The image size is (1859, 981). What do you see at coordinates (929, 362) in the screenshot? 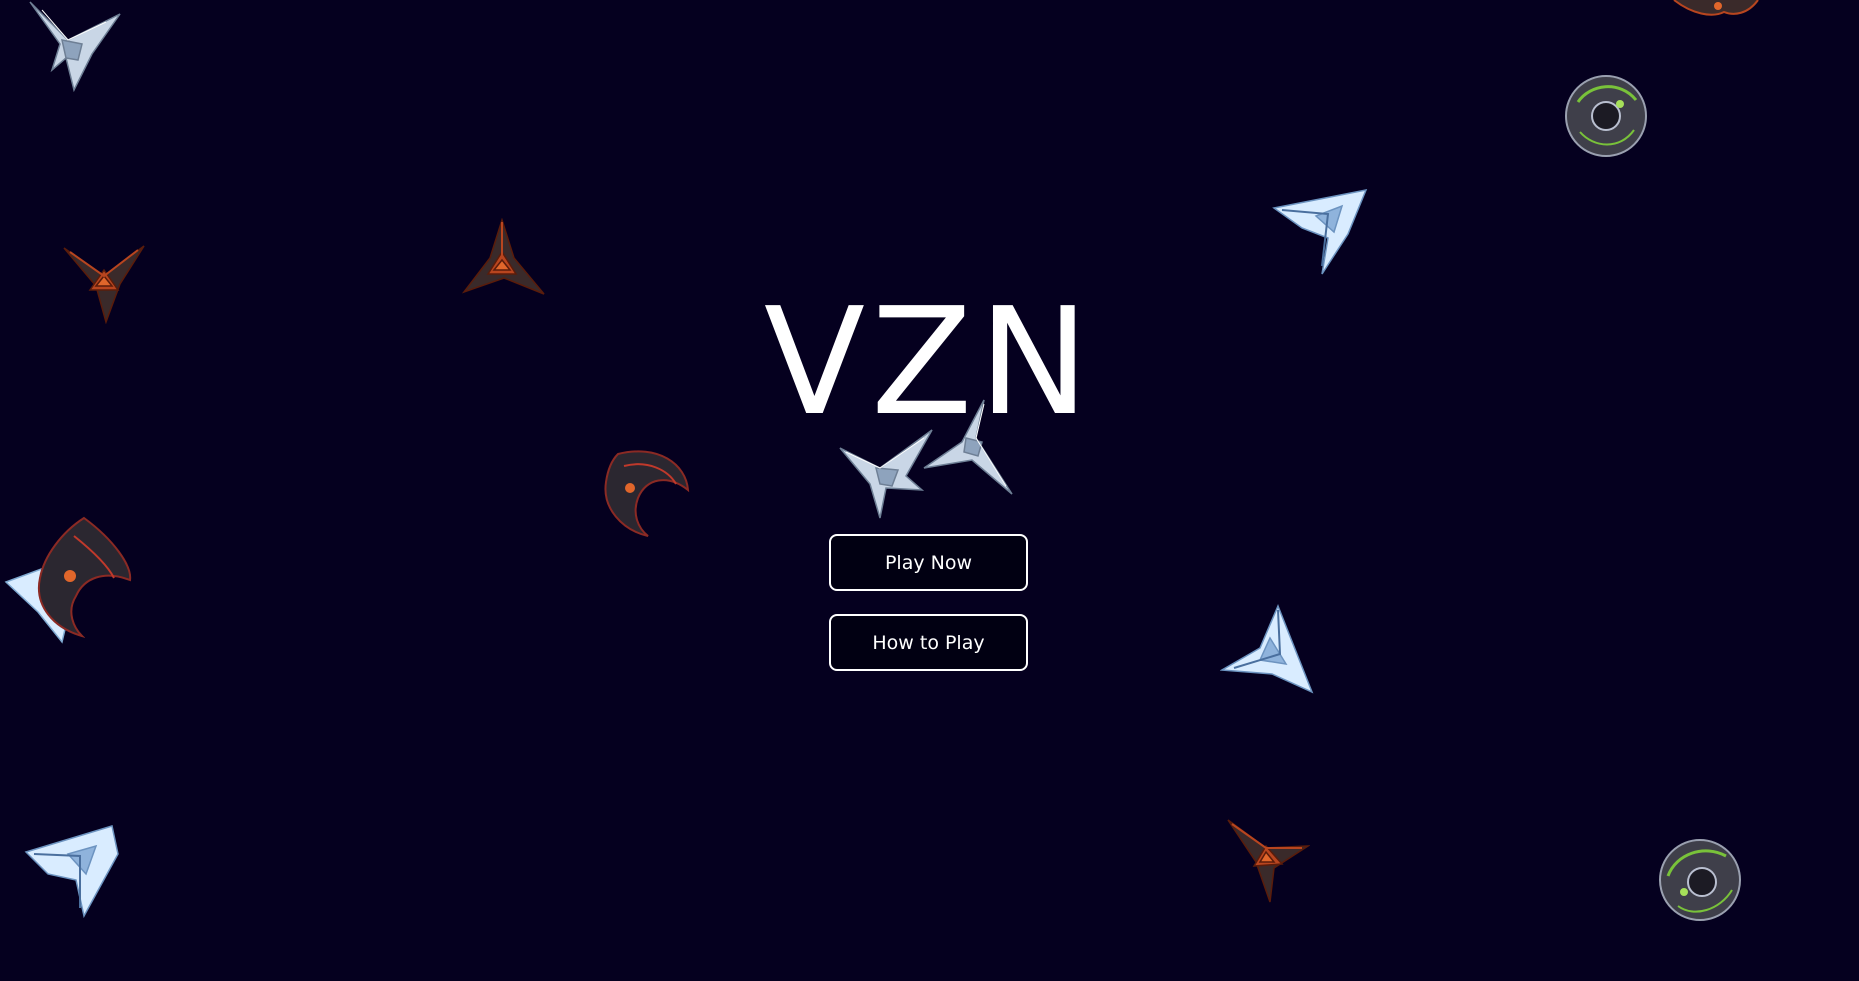
I see `game-title: VZN` at bounding box center [929, 362].